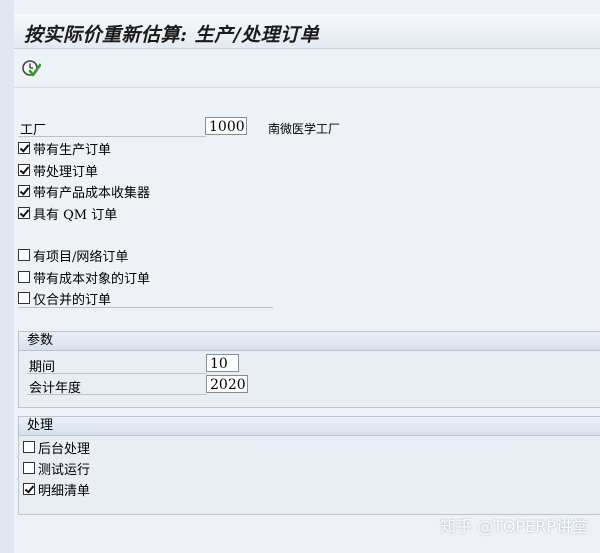 Image resolution: width=600 pixels, height=553 pixels. What do you see at coordinates (309, 369) in the screenshot?
I see `parameters-group: 参数 期间 10 会计年度 2020` at bounding box center [309, 369].